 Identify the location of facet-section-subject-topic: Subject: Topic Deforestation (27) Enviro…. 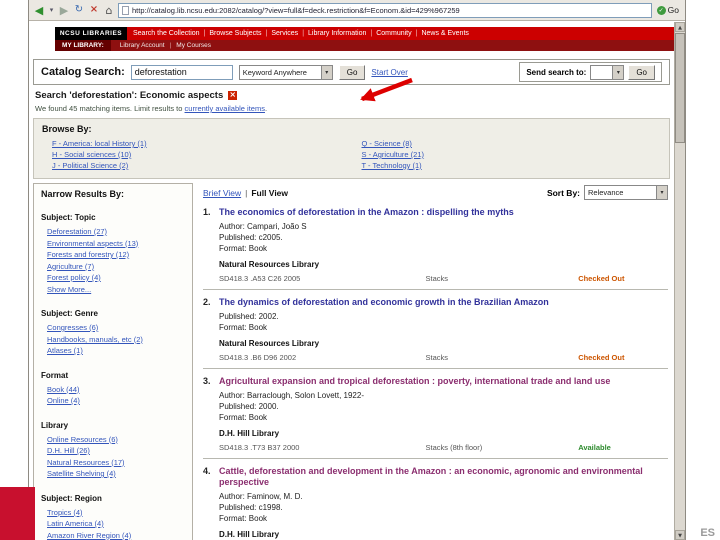
(113, 254).